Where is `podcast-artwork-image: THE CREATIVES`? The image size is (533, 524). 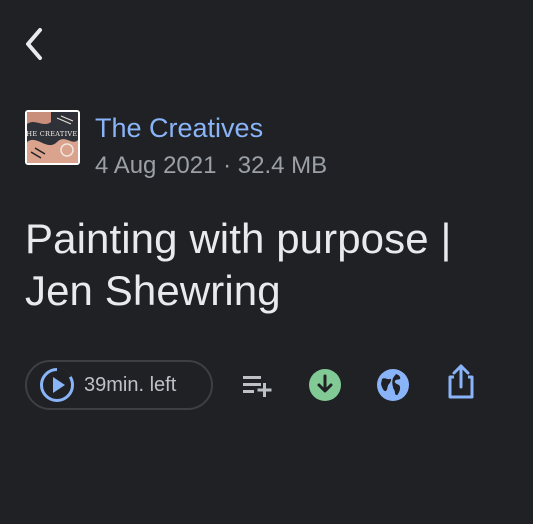
podcast-artwork-image: THE CREATIVES is located at coordinates (52, 137).